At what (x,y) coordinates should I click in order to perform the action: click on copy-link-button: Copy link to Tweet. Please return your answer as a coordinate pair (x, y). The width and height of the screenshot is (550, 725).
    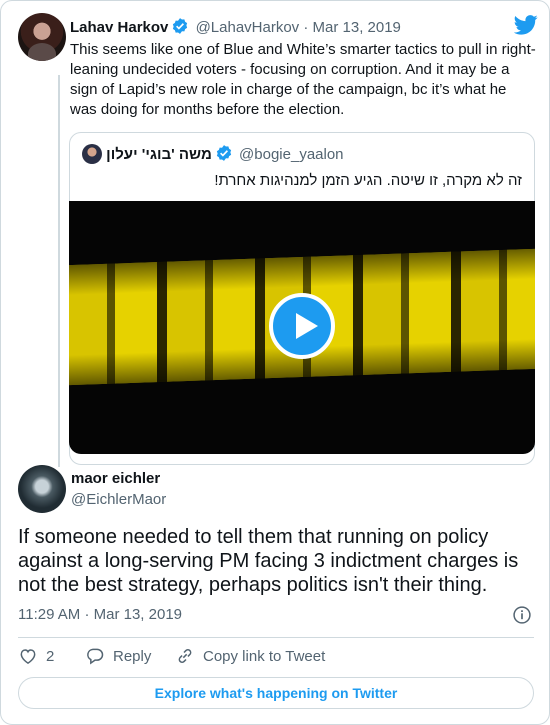
    Looking at the image, I should click on (250, 656).